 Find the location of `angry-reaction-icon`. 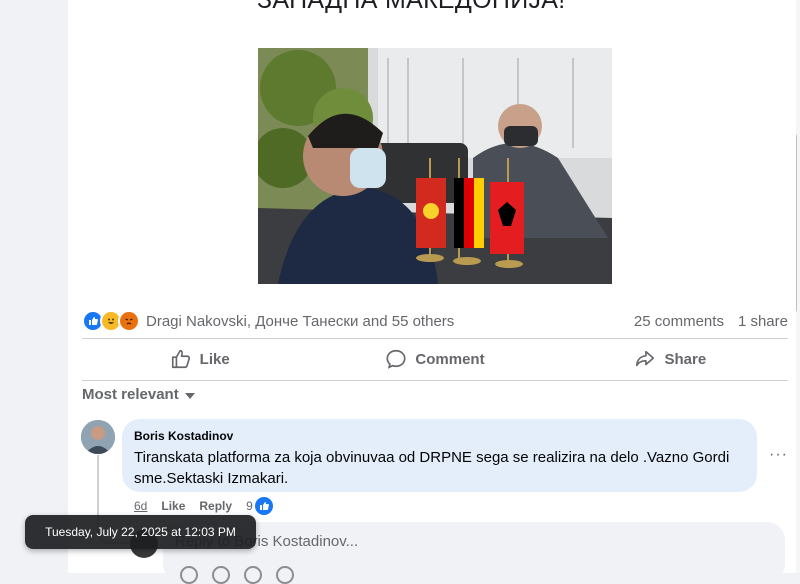

angry-reaction-icon is located at coordinates (129, 321).